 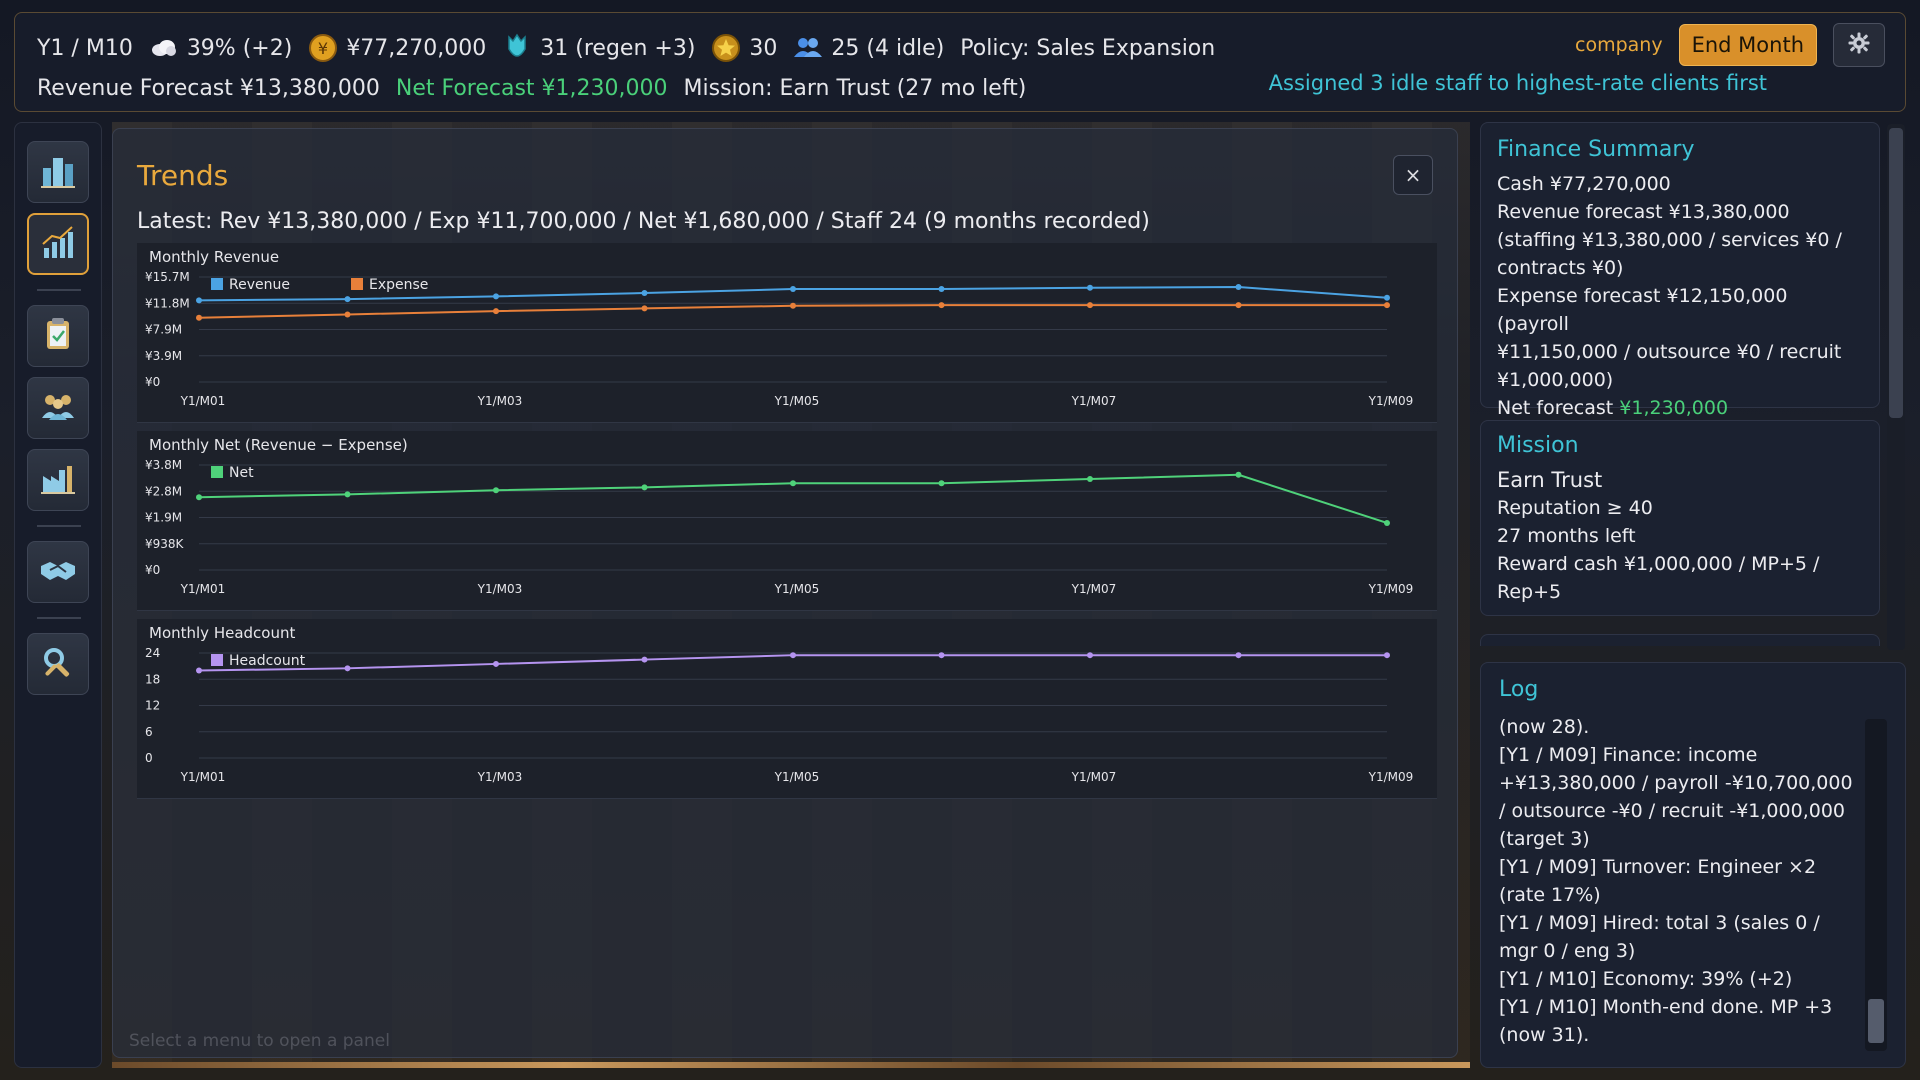 What do you see at coordinates (1558, 408) in the screenshot?
I see `net-label: Net forecast` at bounding box center [1558, 408].